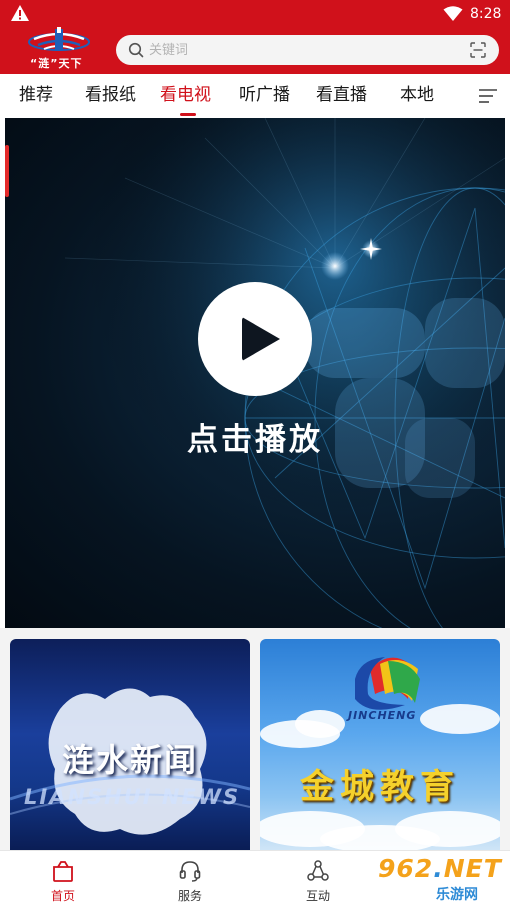  Describe the element at coordinates (185, 95) in the screenshot. I see `tab-tv: 看电视` at that location.